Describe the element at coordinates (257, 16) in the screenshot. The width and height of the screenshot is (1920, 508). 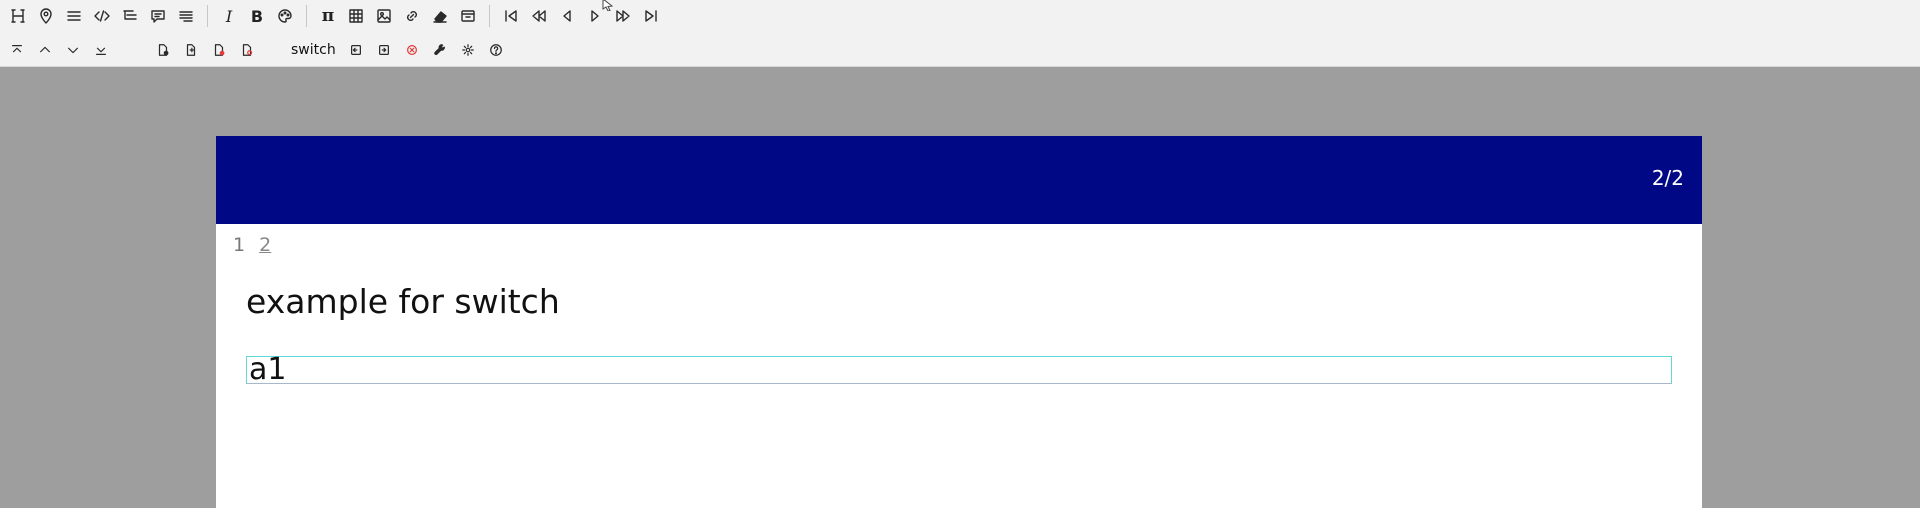
I see `bold-icon: B` at that location.